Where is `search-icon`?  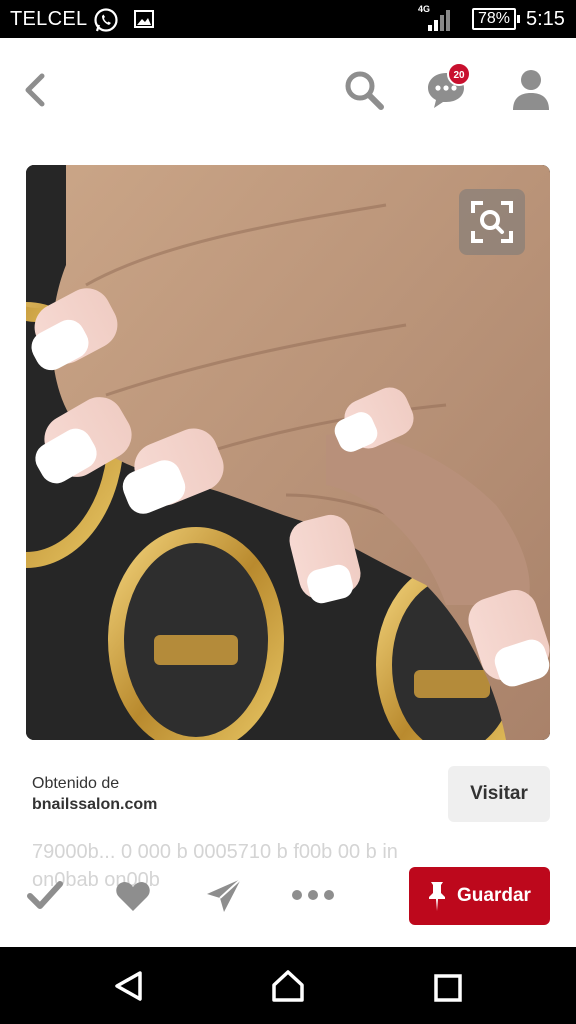 search-icon is located at coordinates (364, 90).